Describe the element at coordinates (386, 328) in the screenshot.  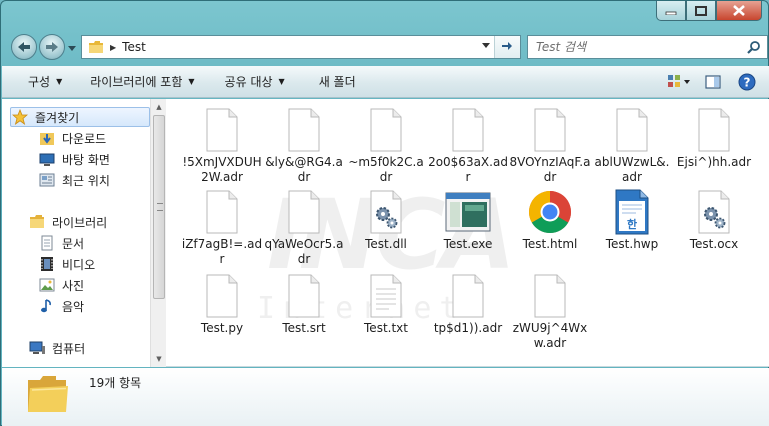
I see `file-name: Test.txt` at that location.